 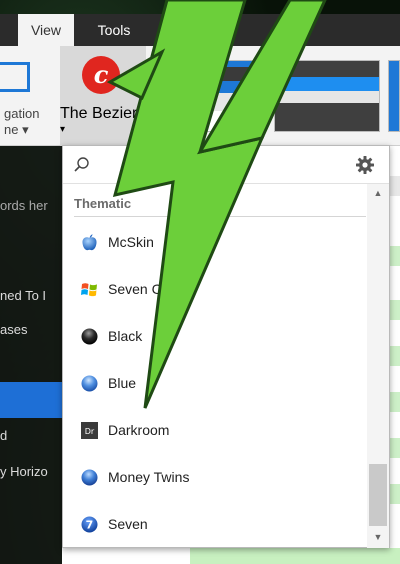 What do you see at coordinates (140, 289) in the screenshot?
I see `skin-item-label: Seven Cla` at bounding box center [140, 289].